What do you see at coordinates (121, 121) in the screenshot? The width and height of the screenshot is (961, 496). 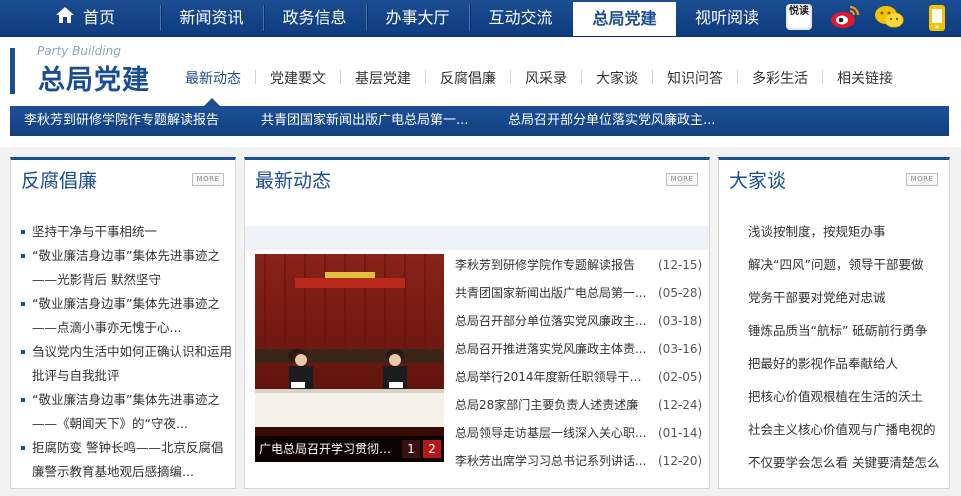 I see `ticker-headline: 李秋芳到研修学院作专题解读报告` at bounding box center [121, 121].